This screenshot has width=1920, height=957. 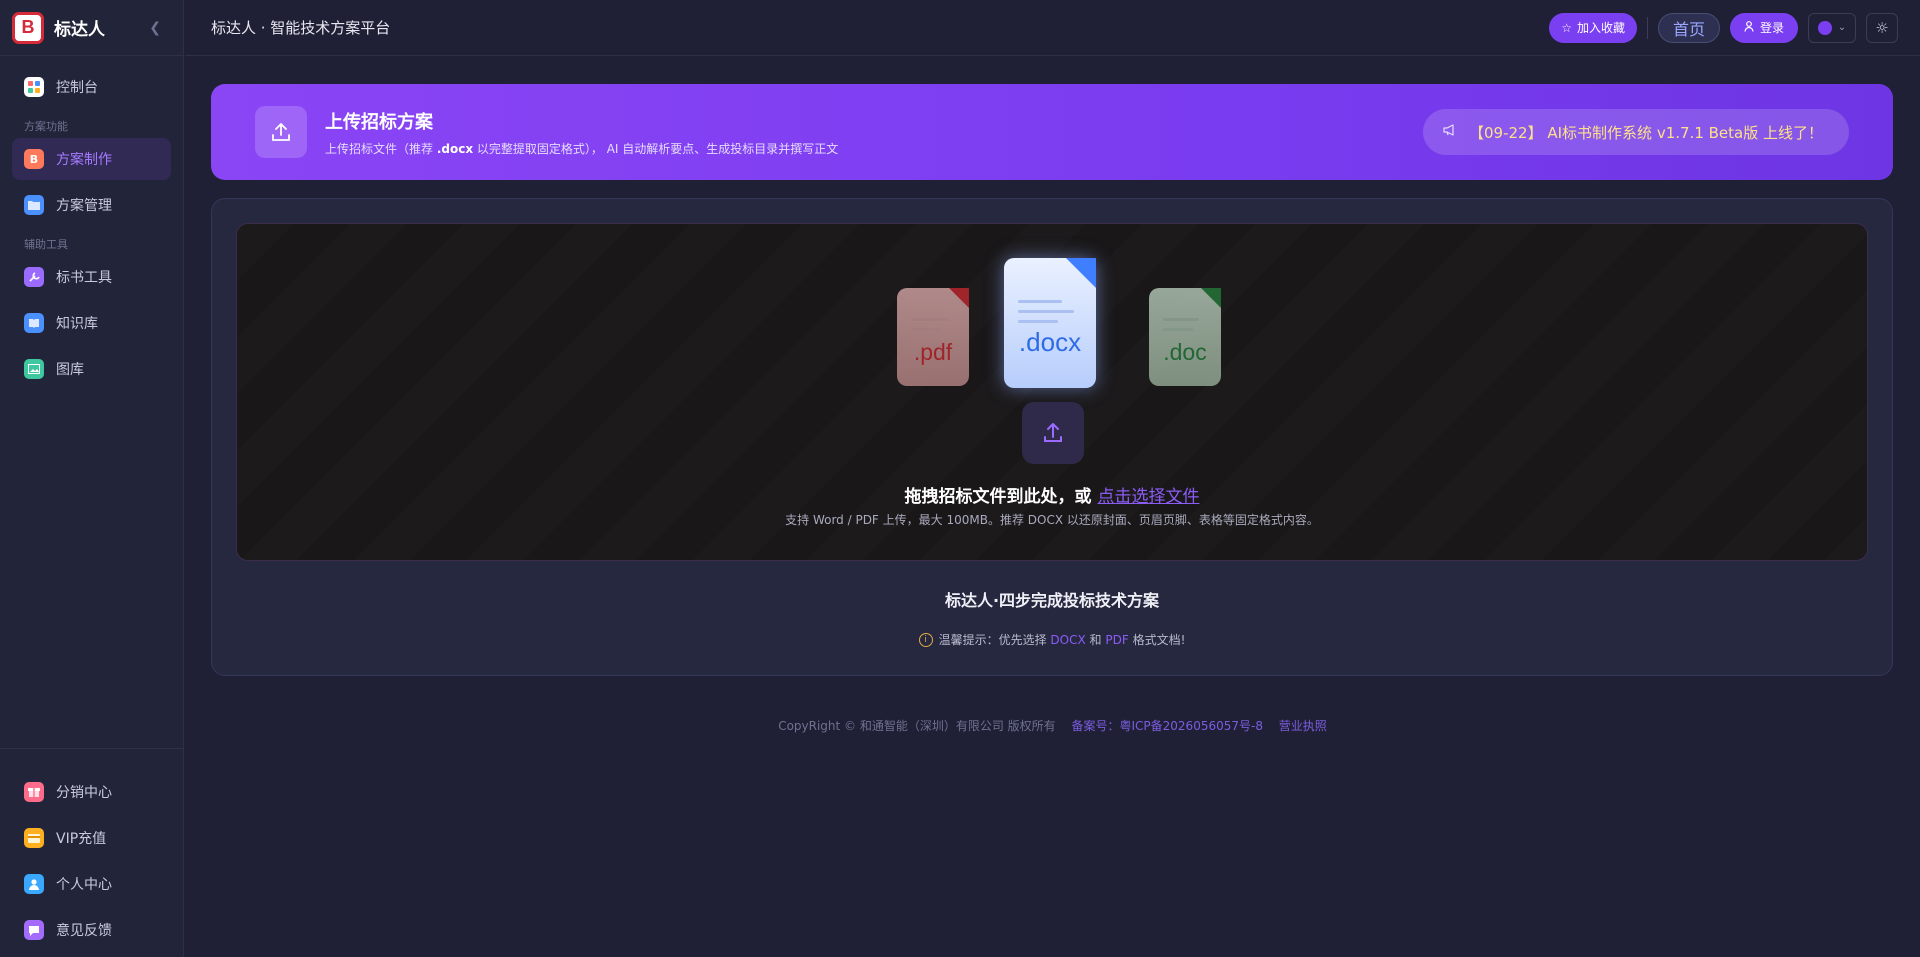 I want to click on dashboard-icon, so click(x=34, y=87).